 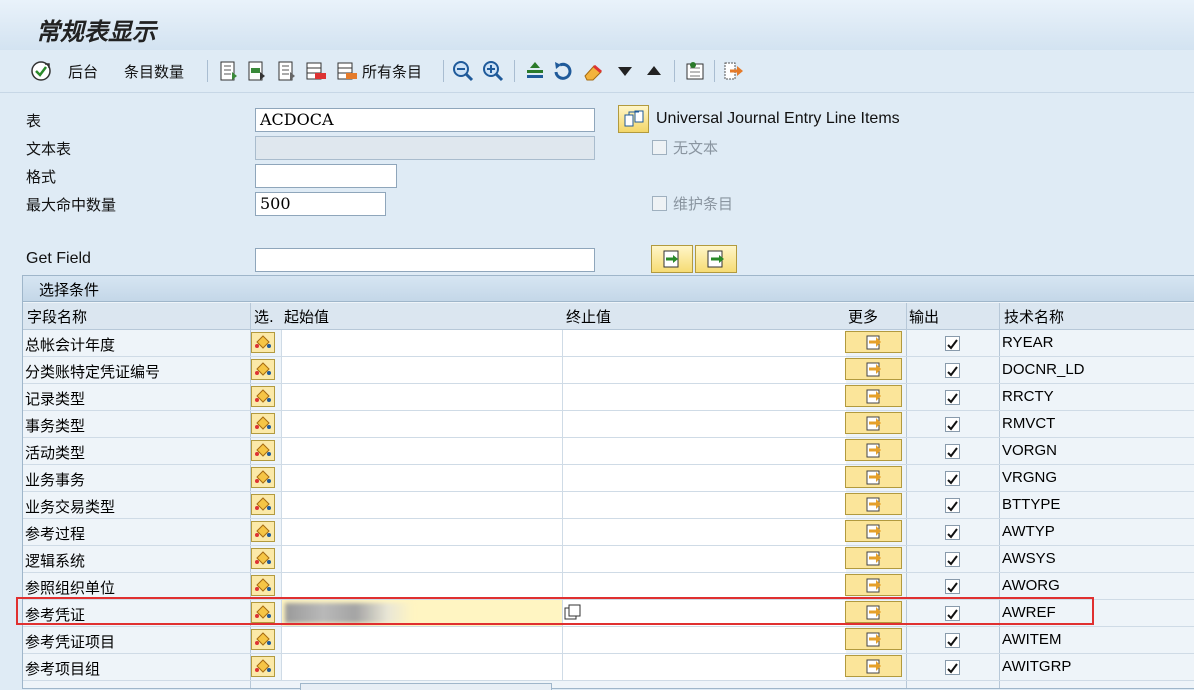 I want to click on table-lookup-button, so click(x=633, y=119).